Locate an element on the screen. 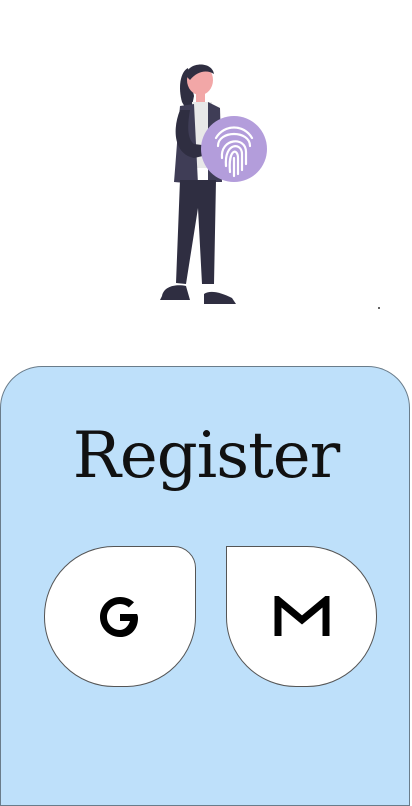  gmail-sign-in-button is located at coordinates (301, 616).